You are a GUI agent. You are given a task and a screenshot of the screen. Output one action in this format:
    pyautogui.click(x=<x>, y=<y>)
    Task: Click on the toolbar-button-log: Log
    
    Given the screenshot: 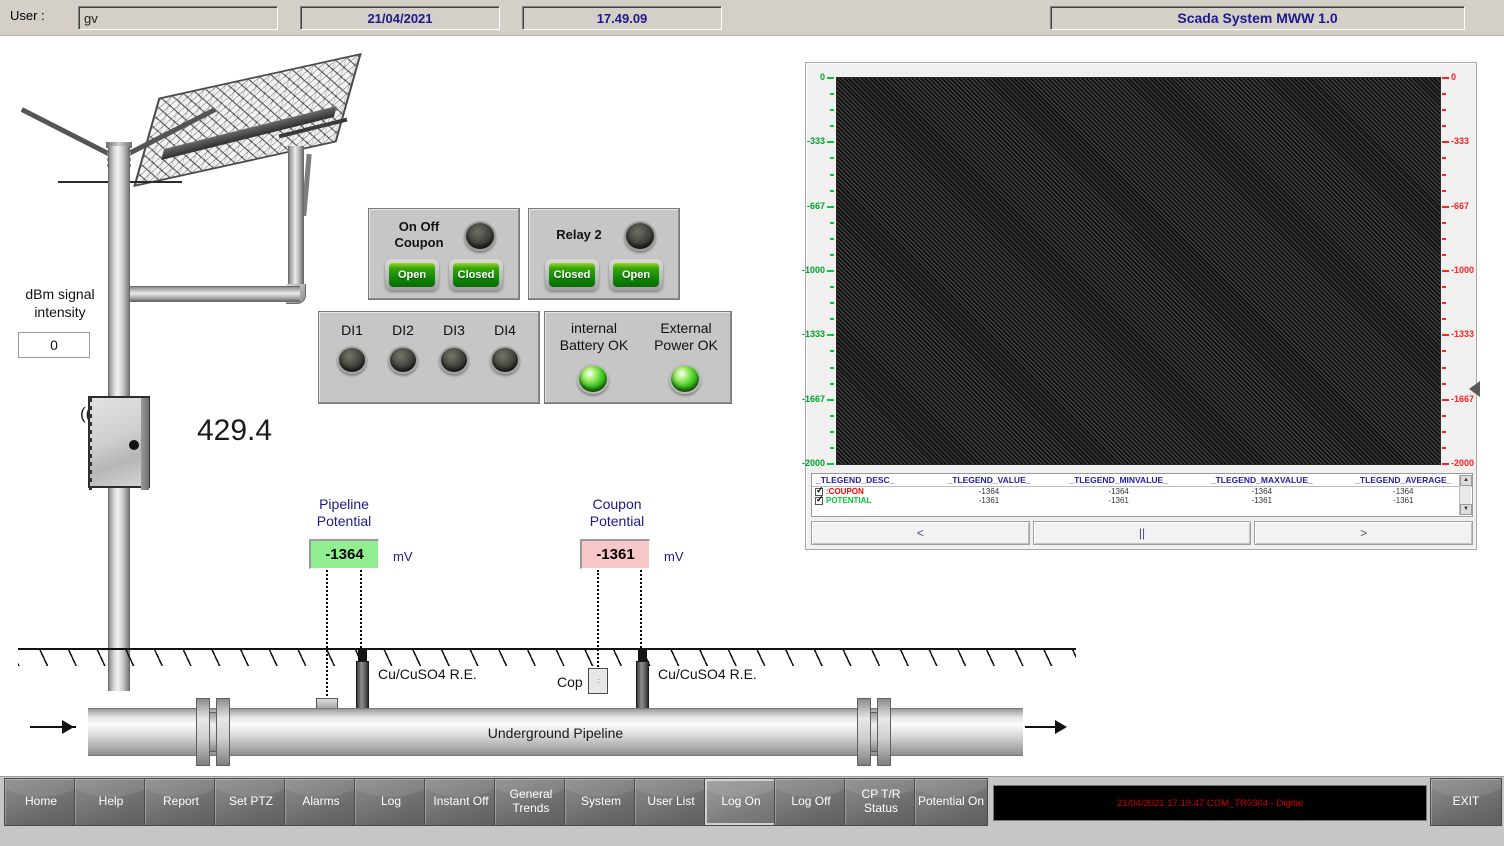 What is the action you would take?
    pyautogui.click(x=391, y=802)
    